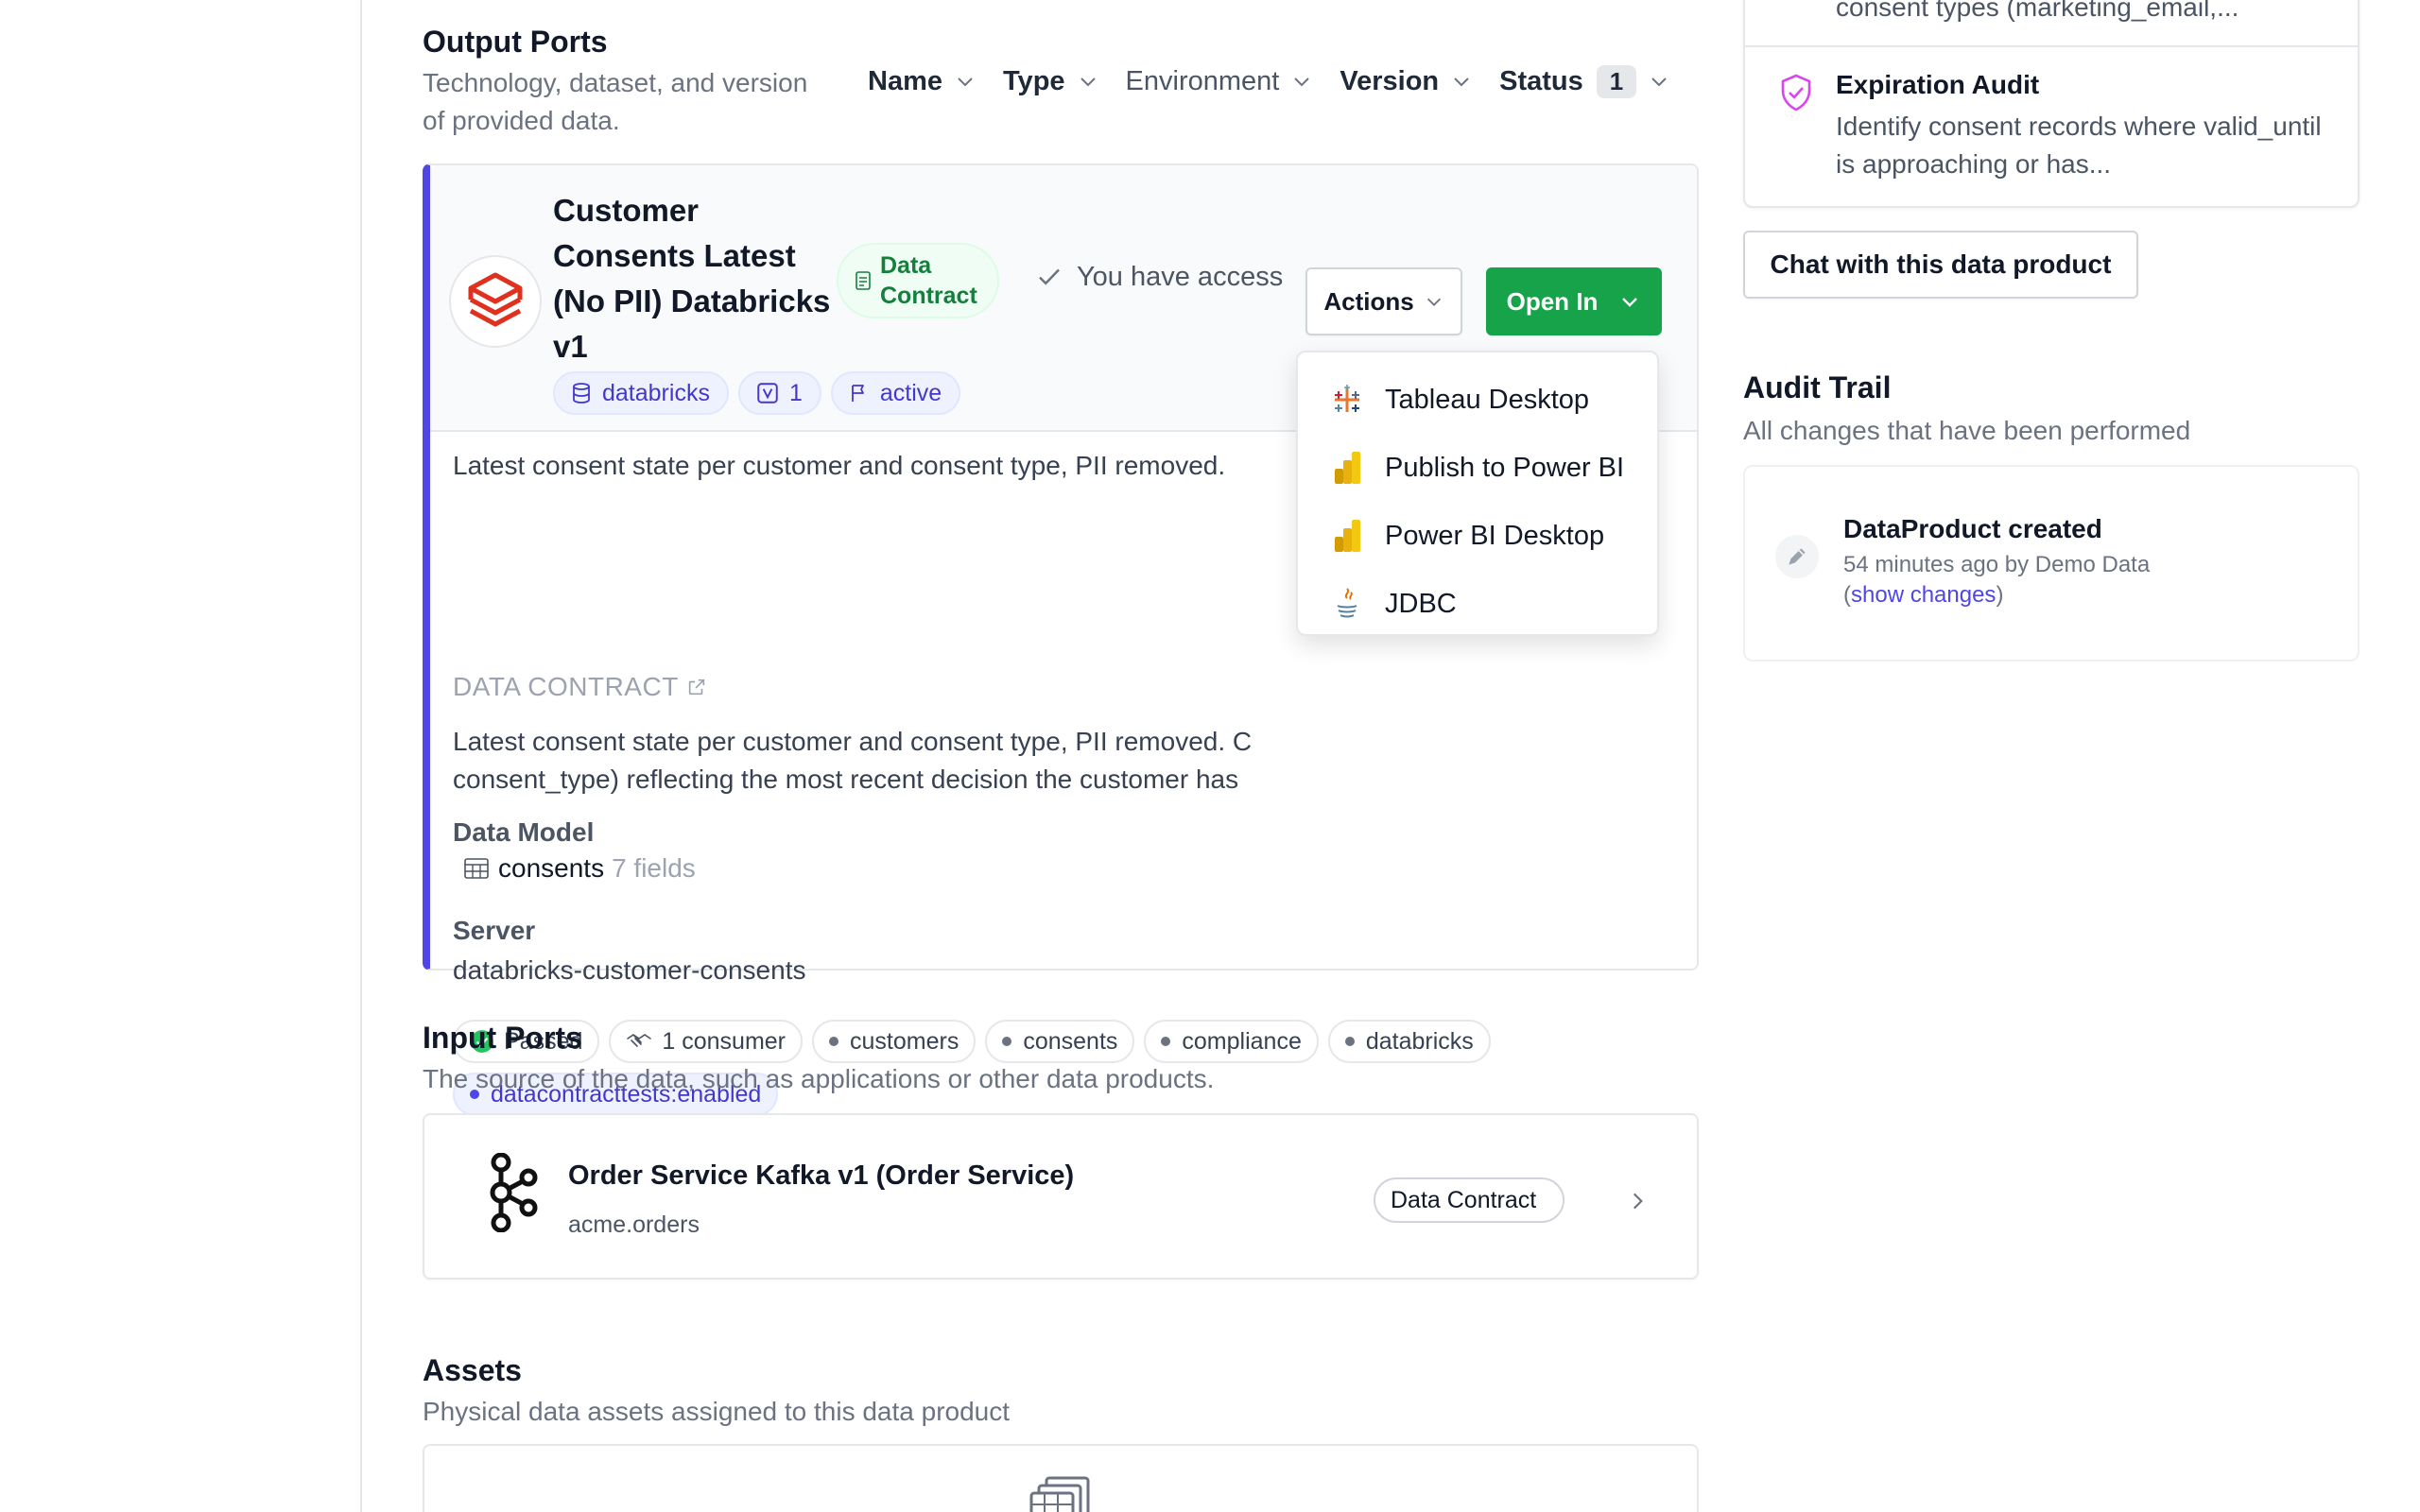 Image resolution: width=2420 pixels, height=1512 pixels. Describe the element at coordinates (1419, 1041) in the screenshot. I see `tag-label: databricks` at that location.